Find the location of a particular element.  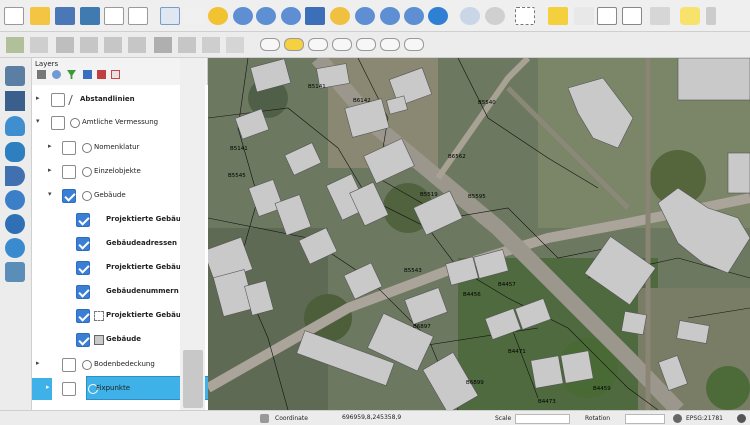

add-raster-layer-icon is located at coordinates (15, 101).